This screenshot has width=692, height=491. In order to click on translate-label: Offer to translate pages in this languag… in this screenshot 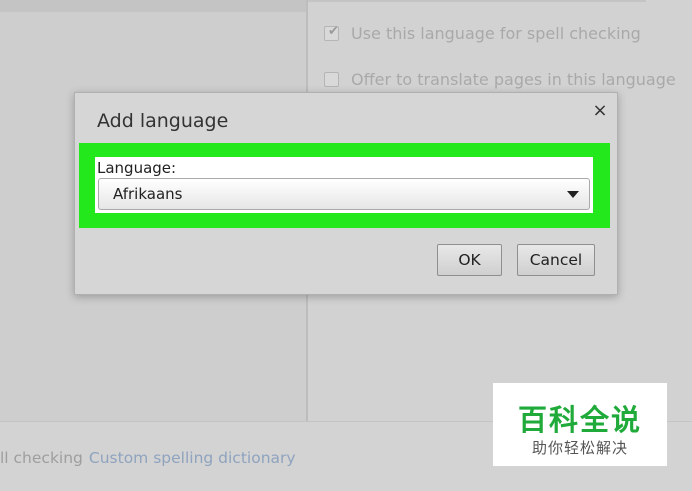, I will do `click(513, 79)`.